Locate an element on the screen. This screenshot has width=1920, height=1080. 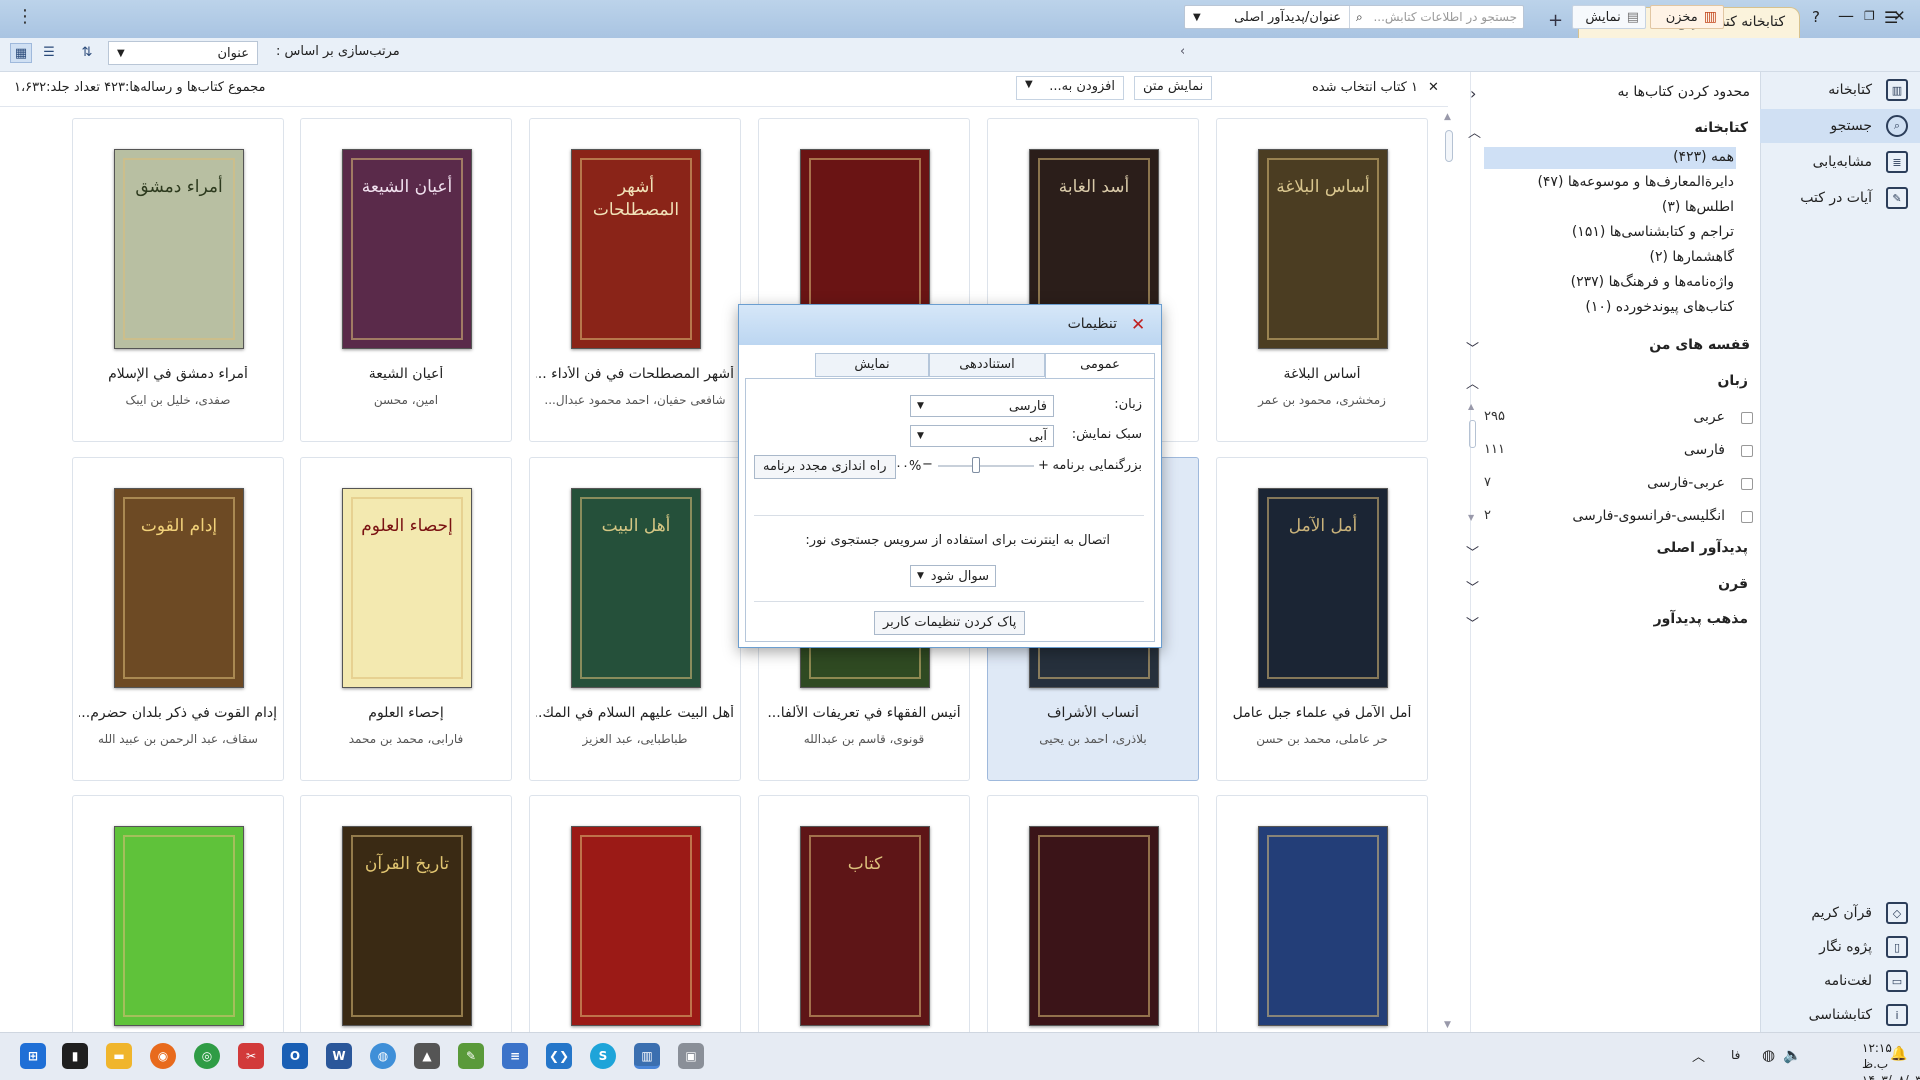
library-head: کتابخانه is located at coordinates (1721, 128).